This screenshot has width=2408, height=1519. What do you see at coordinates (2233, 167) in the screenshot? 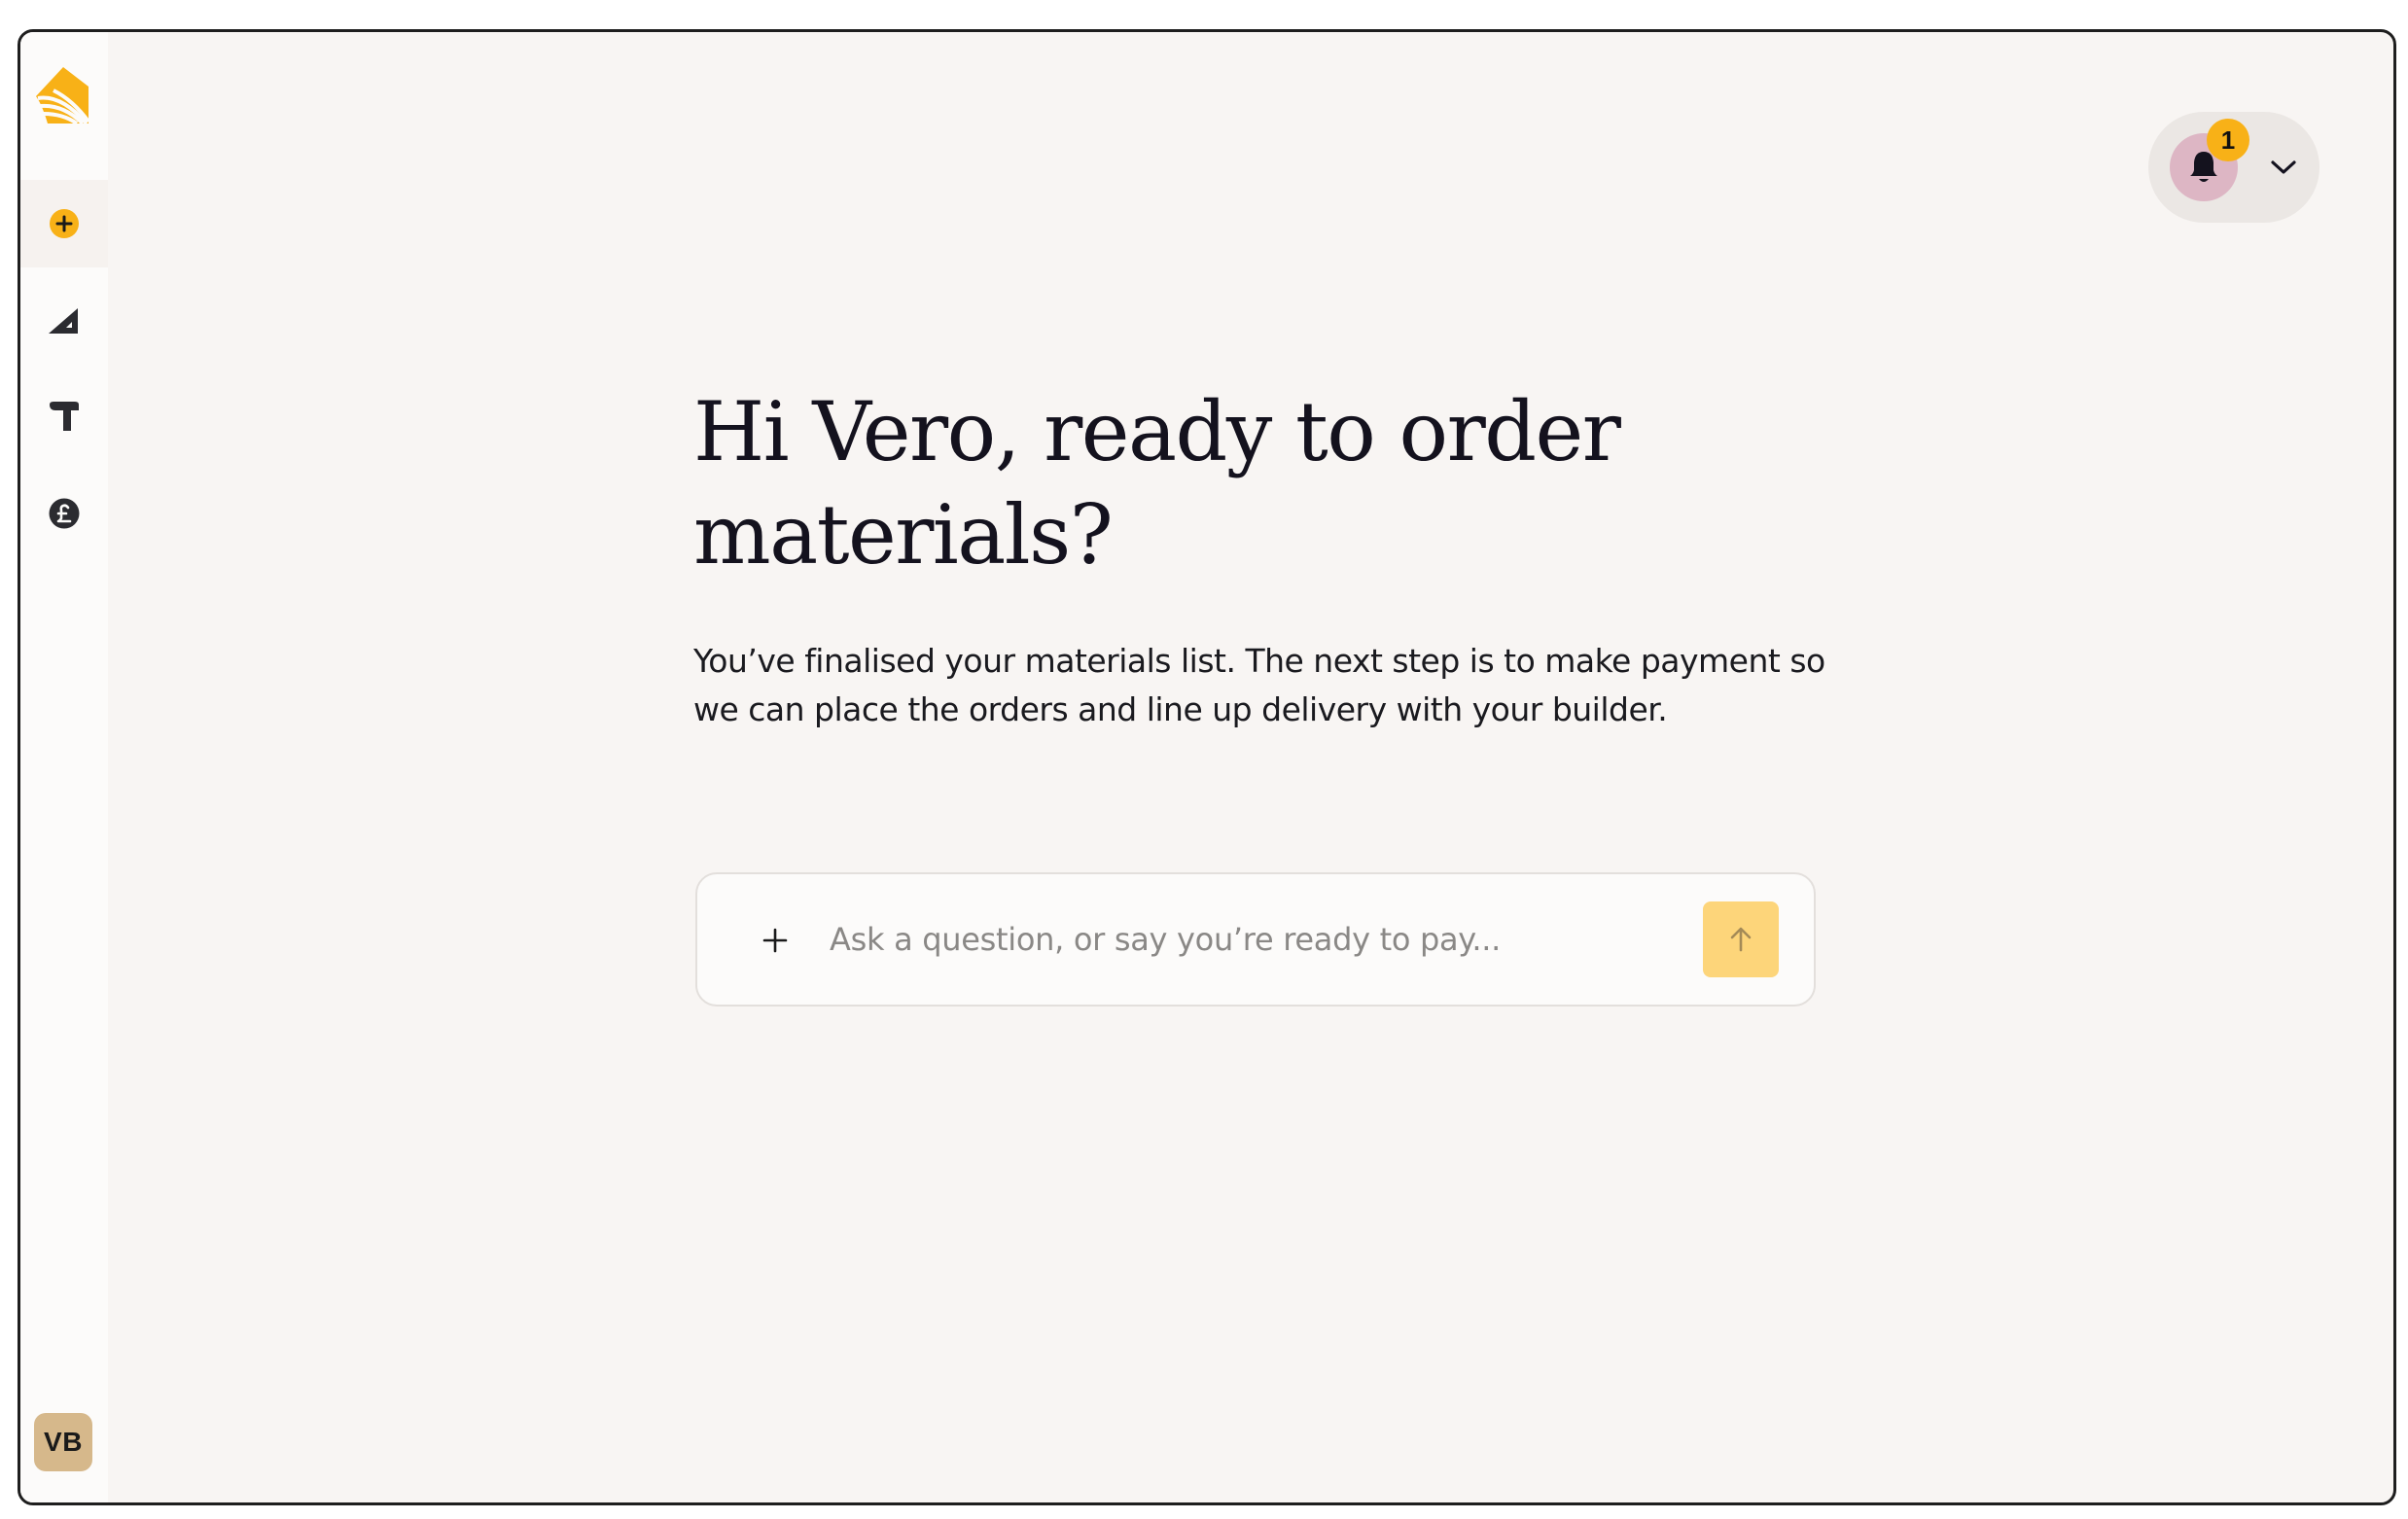
I see `notification-menu: 1` at bounding box center [2233, 167].